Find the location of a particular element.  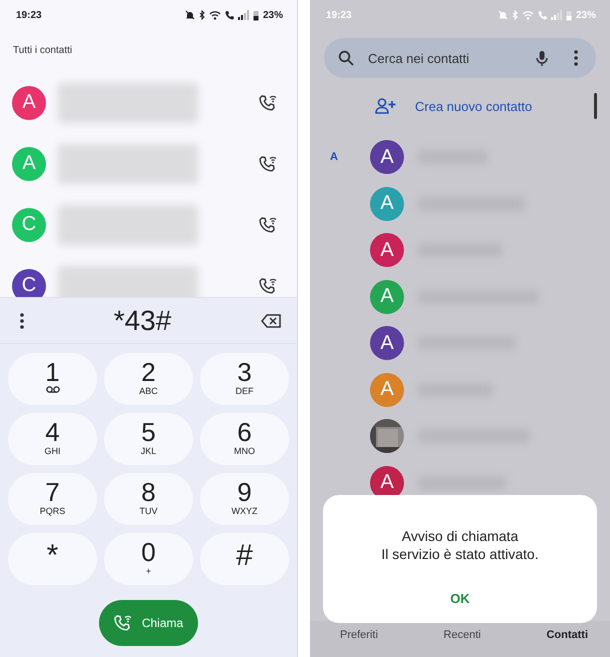

section-title: Tutti i contatti is located at coordinates (43, 51).